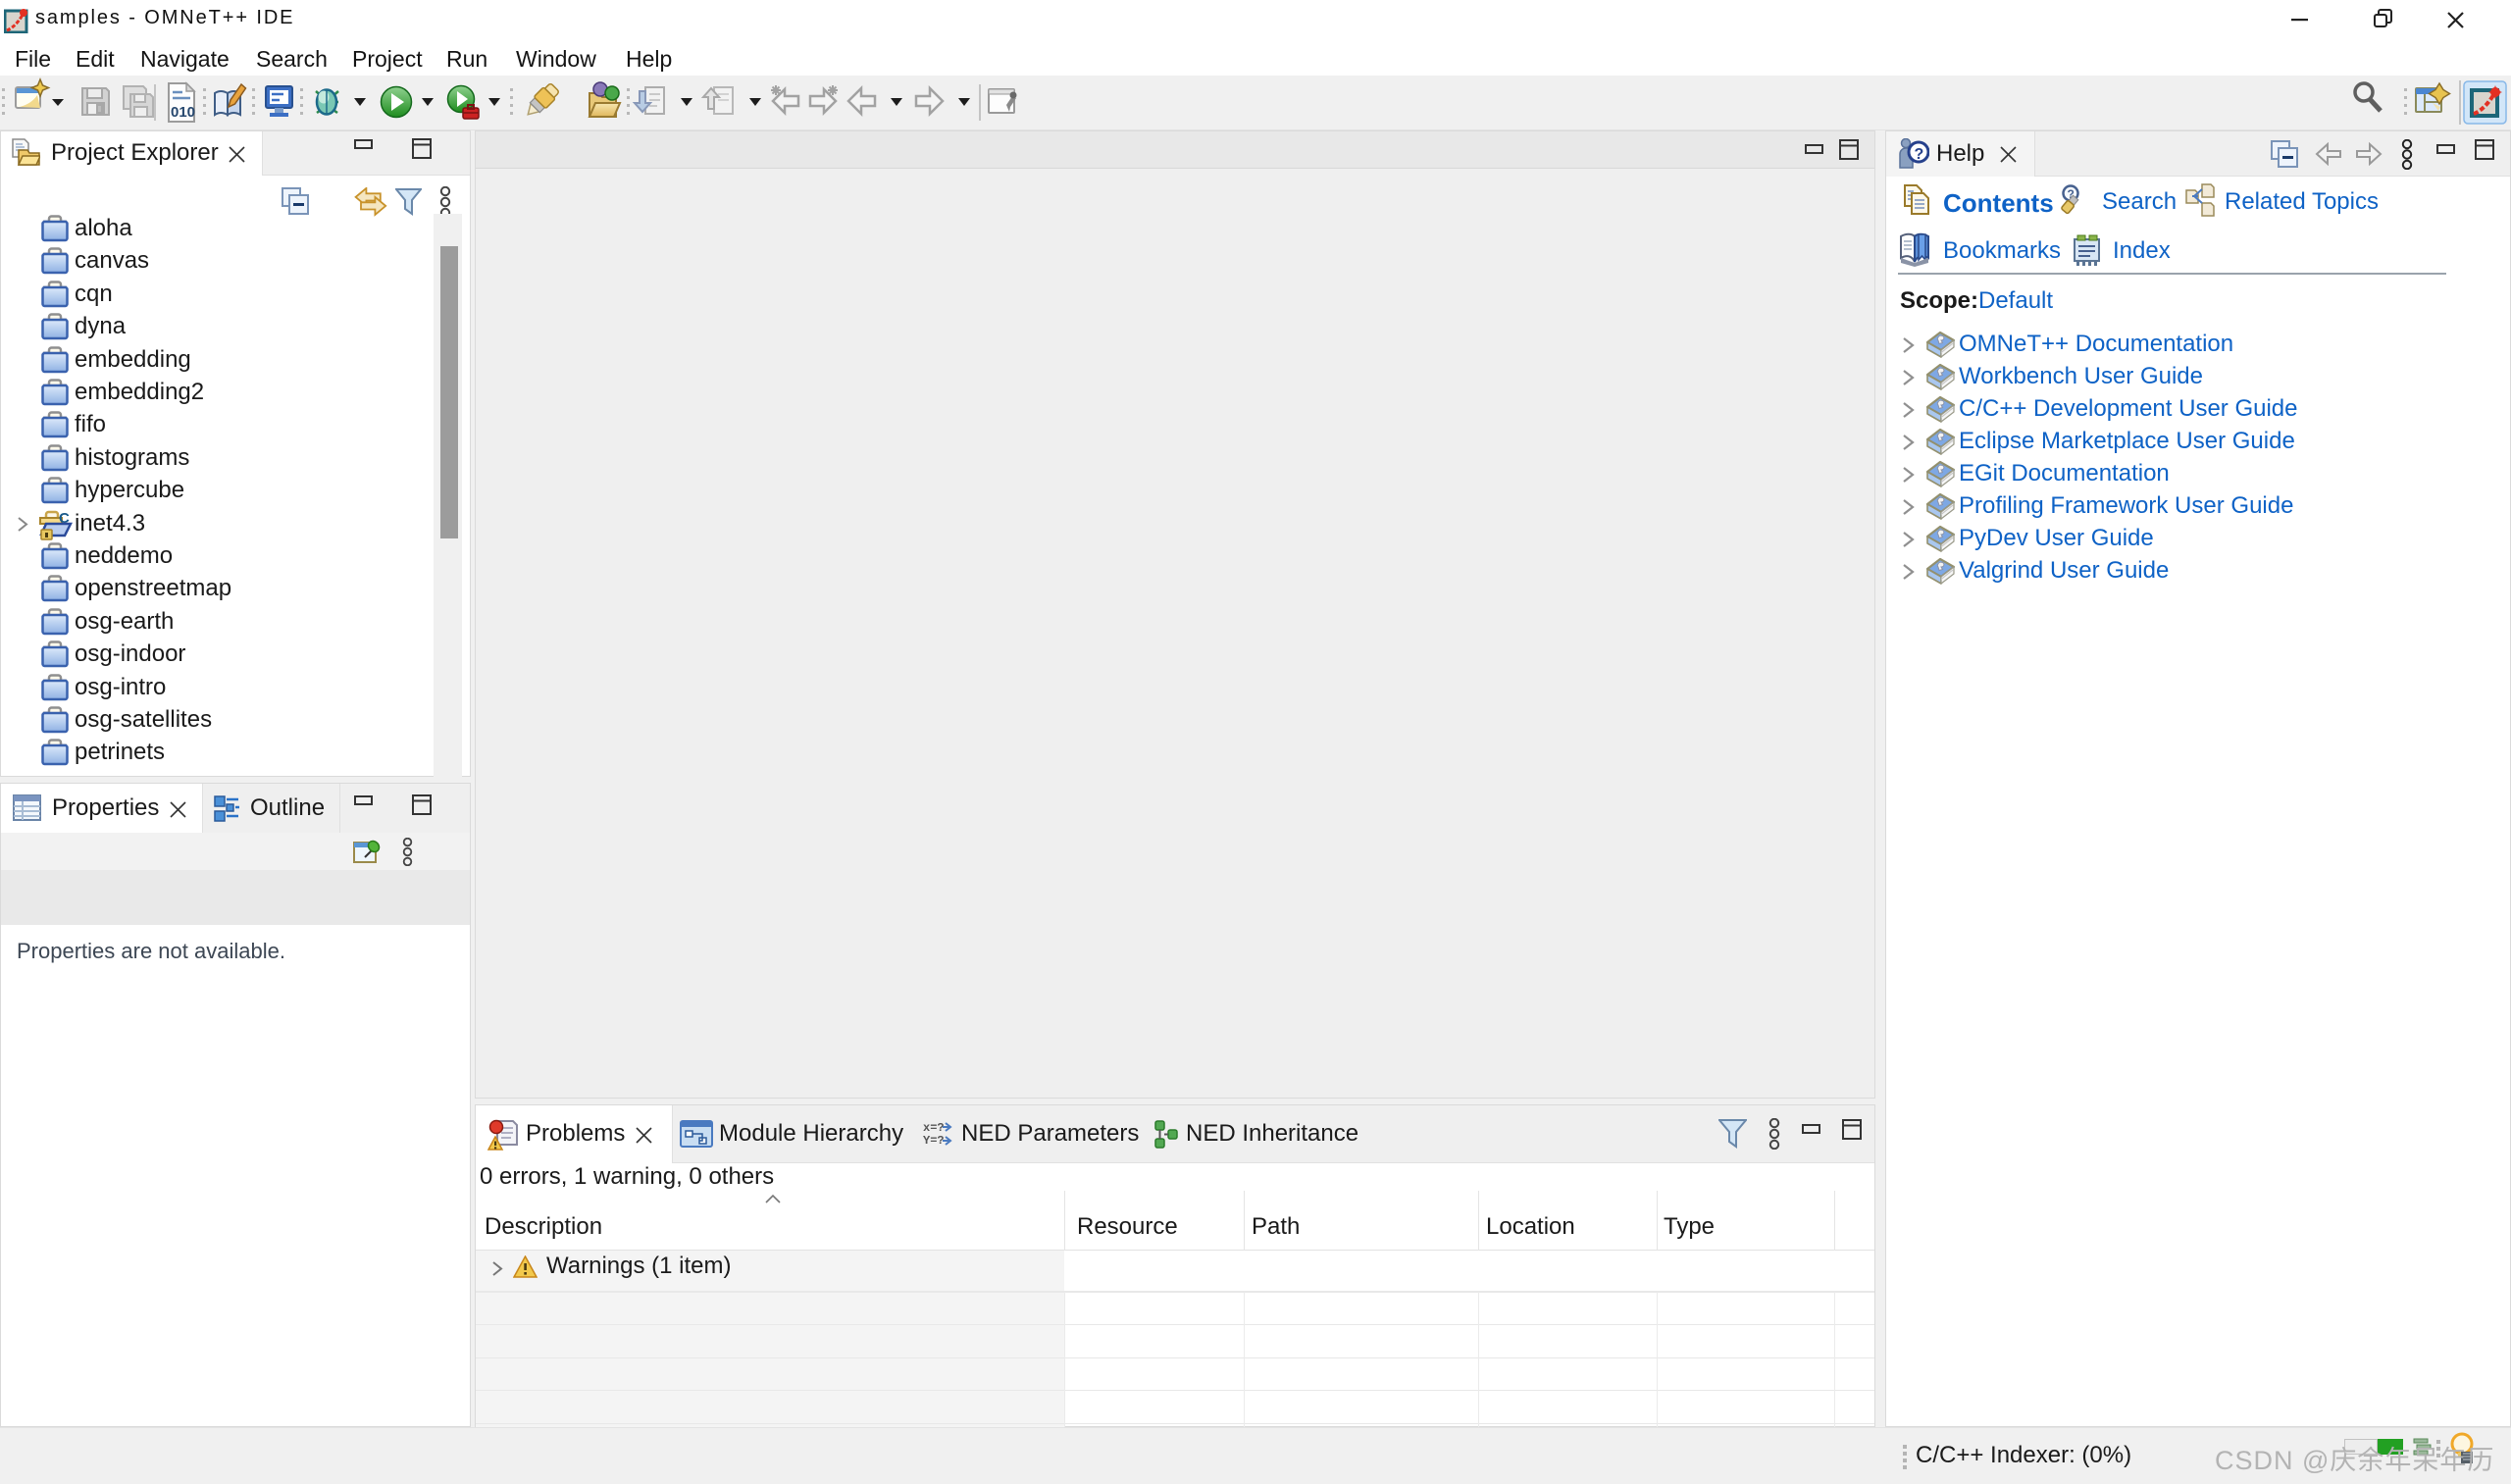  What do you see at coordinates (183, 112) in the screenshot?
I see `svg-text: 010` at bounding box center [183, 112].